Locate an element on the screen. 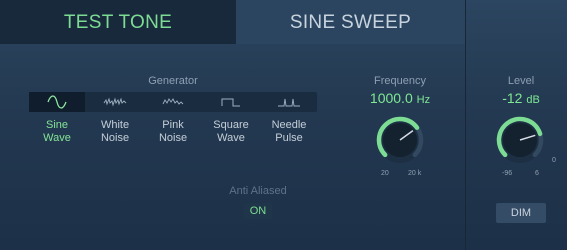  anti-aliased-toggle: ON is located at coordinates (258, 211).